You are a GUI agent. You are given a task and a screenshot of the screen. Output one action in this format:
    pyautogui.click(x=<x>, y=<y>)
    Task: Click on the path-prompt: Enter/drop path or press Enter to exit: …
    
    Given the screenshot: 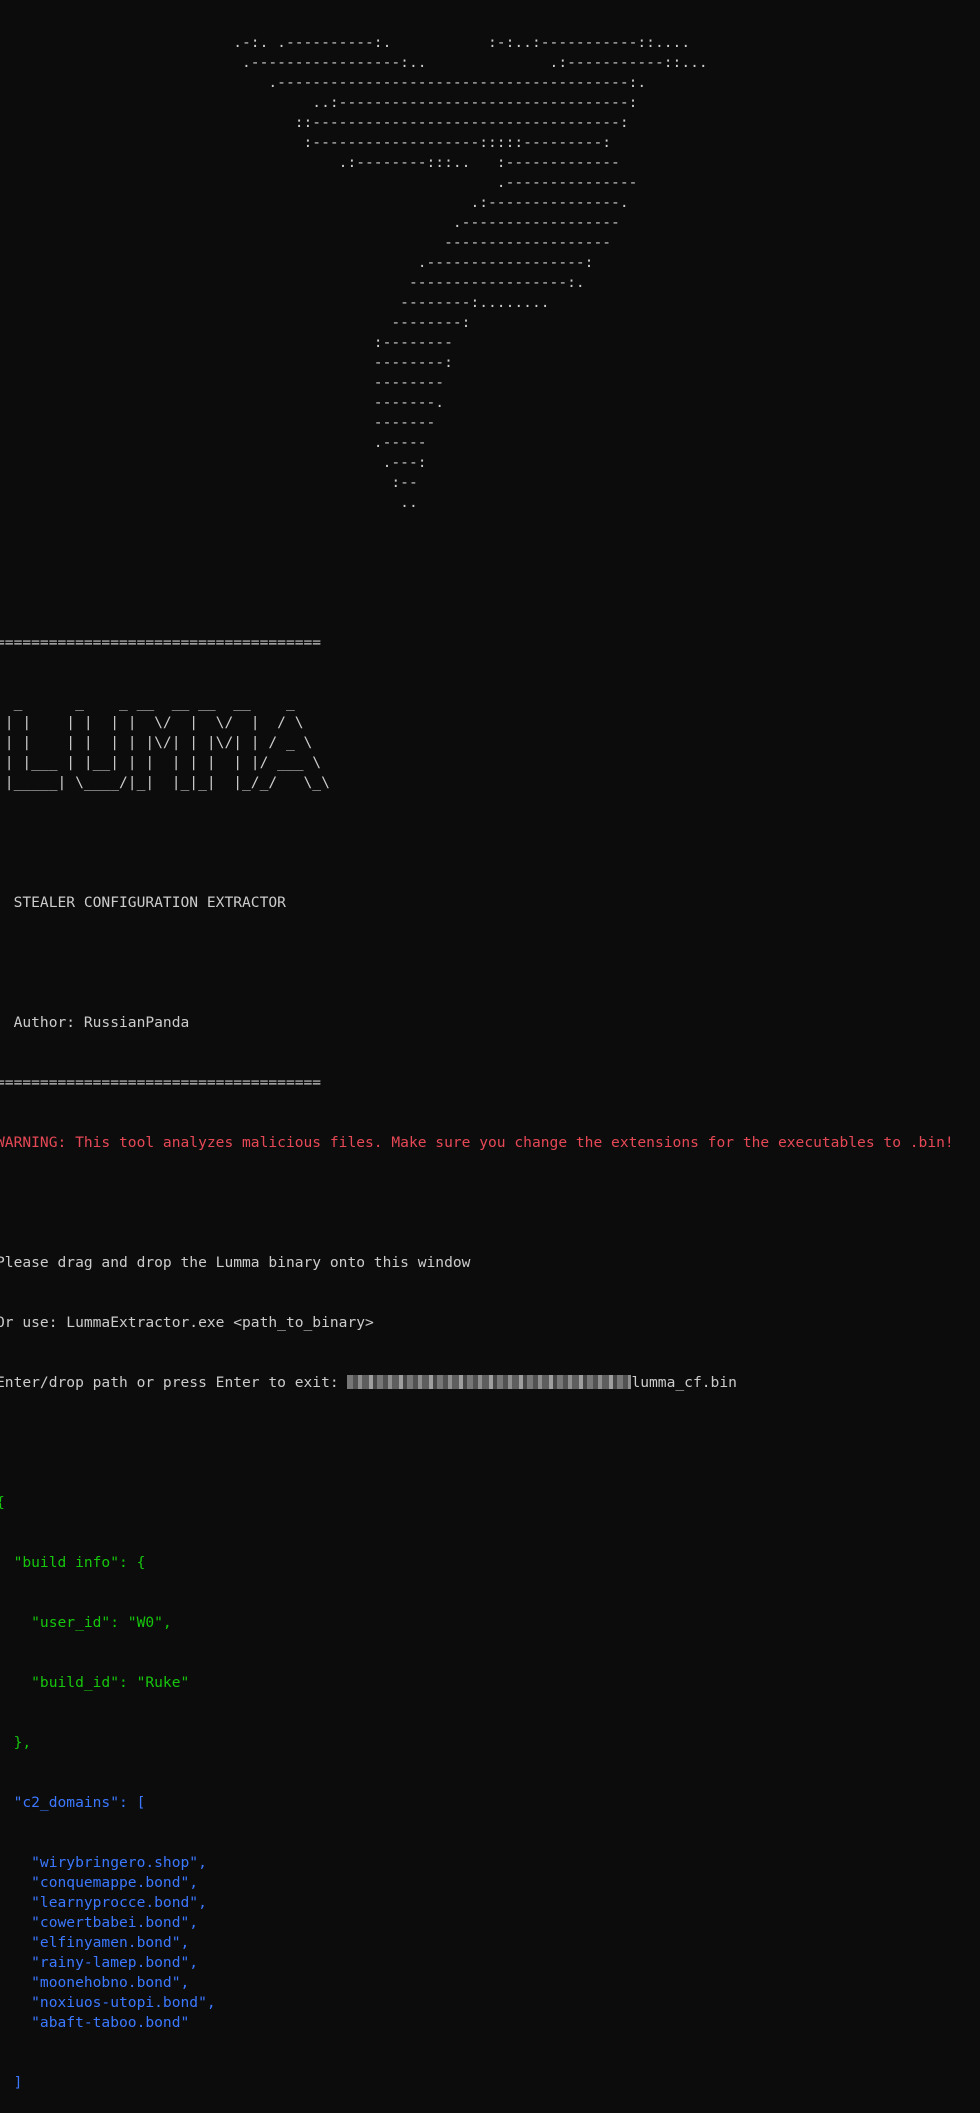 What is the action you would take?
    pyautogui.click(x=477, y=1383)
    